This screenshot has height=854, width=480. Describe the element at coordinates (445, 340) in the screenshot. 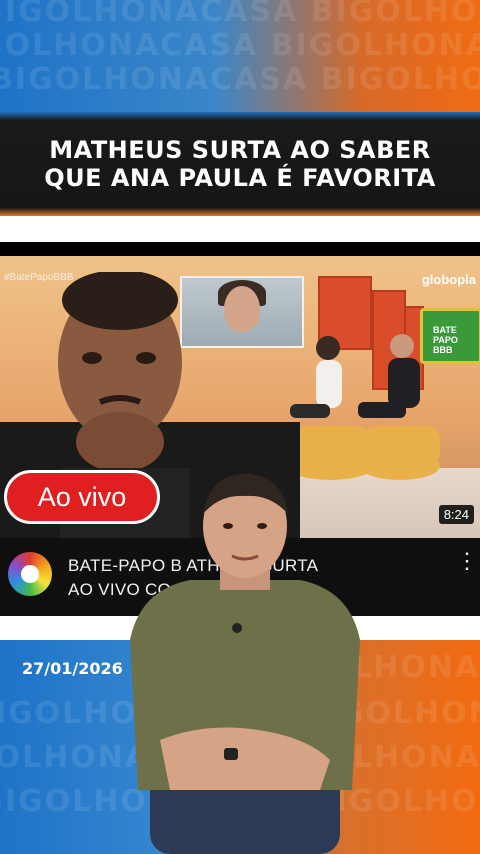

I see `bbb-screen-label: BATE PAPO BBB` at that location.